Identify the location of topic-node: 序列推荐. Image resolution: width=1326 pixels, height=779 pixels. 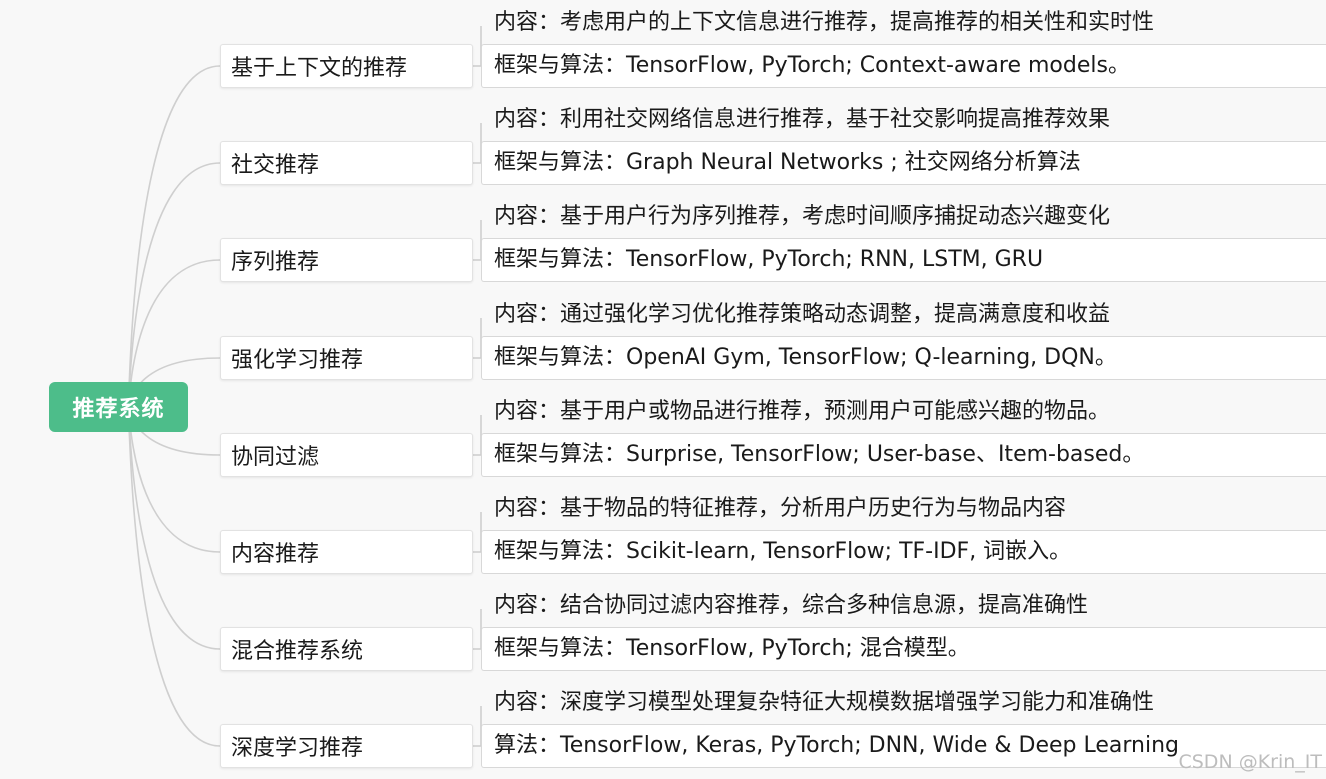
(346, 260).